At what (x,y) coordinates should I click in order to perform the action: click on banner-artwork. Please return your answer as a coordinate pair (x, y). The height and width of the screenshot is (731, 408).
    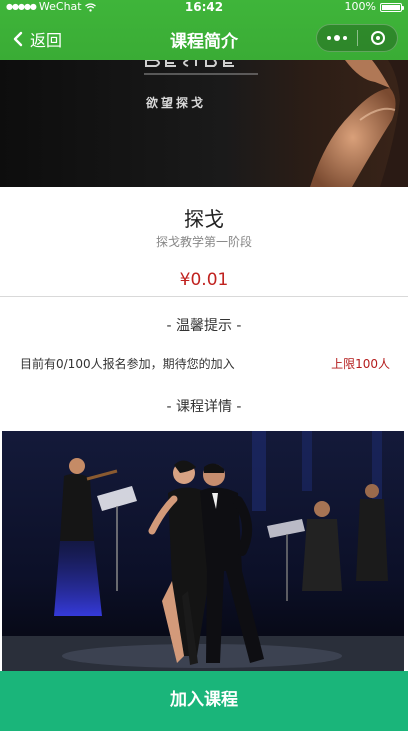
    Looking at the image, I should click on (276, 123).